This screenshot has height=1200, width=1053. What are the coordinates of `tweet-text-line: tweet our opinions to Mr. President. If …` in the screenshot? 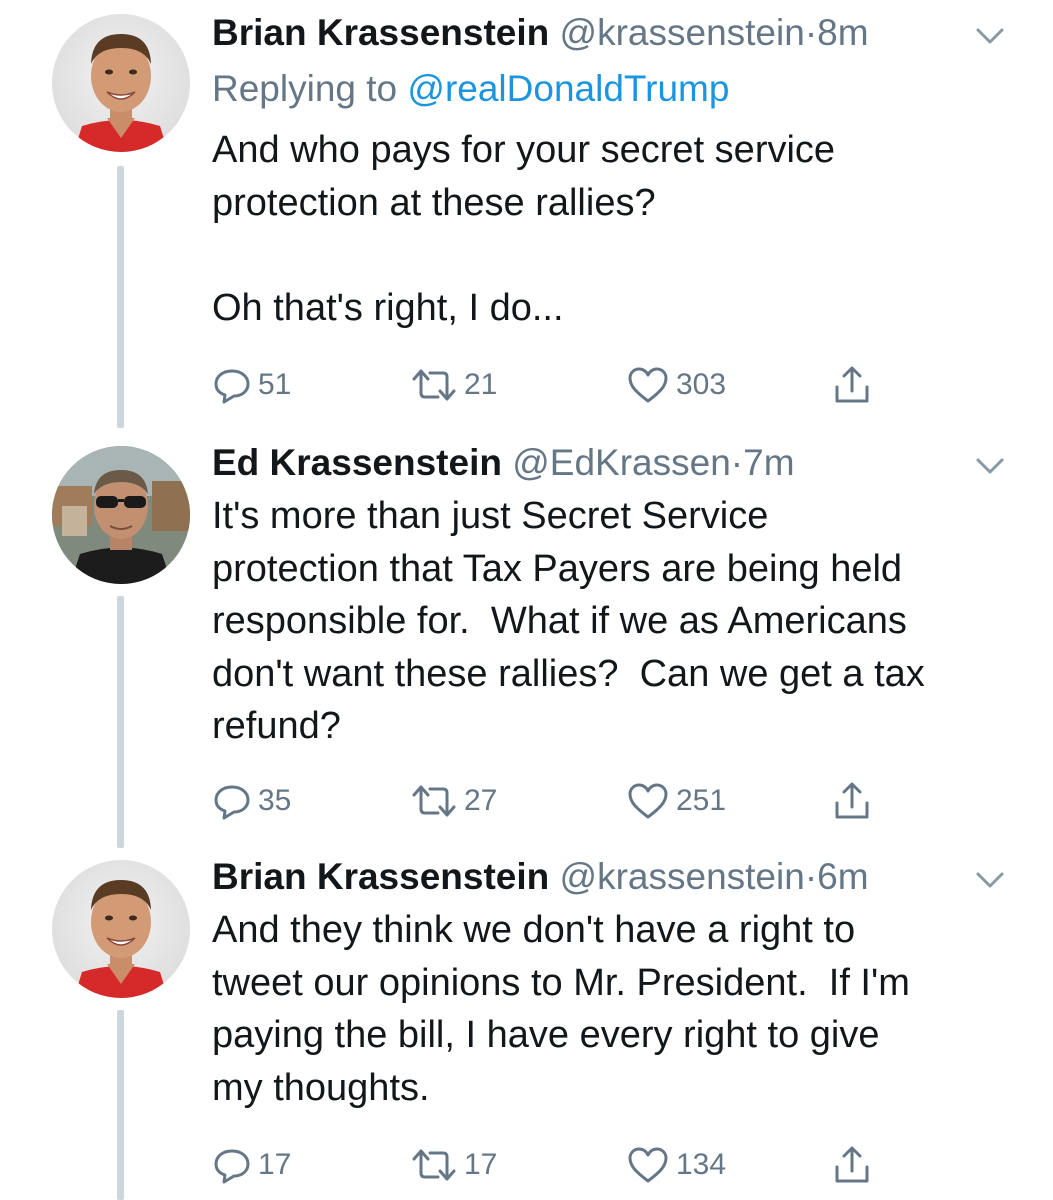 It's located at (561, 982).